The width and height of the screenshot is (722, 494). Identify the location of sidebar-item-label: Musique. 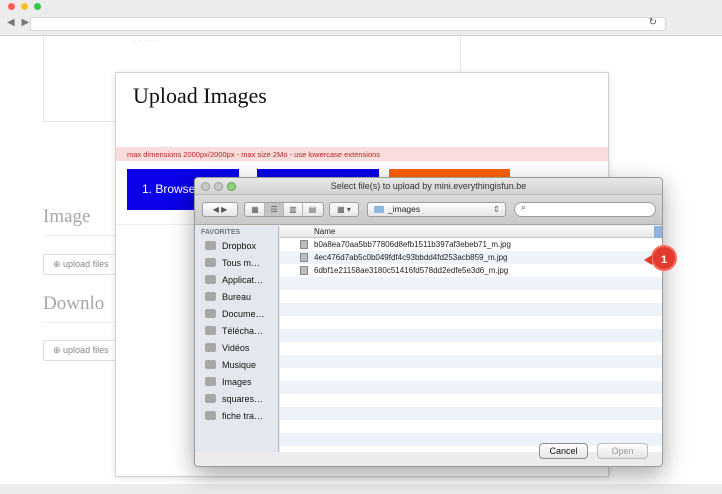
(239, 365).